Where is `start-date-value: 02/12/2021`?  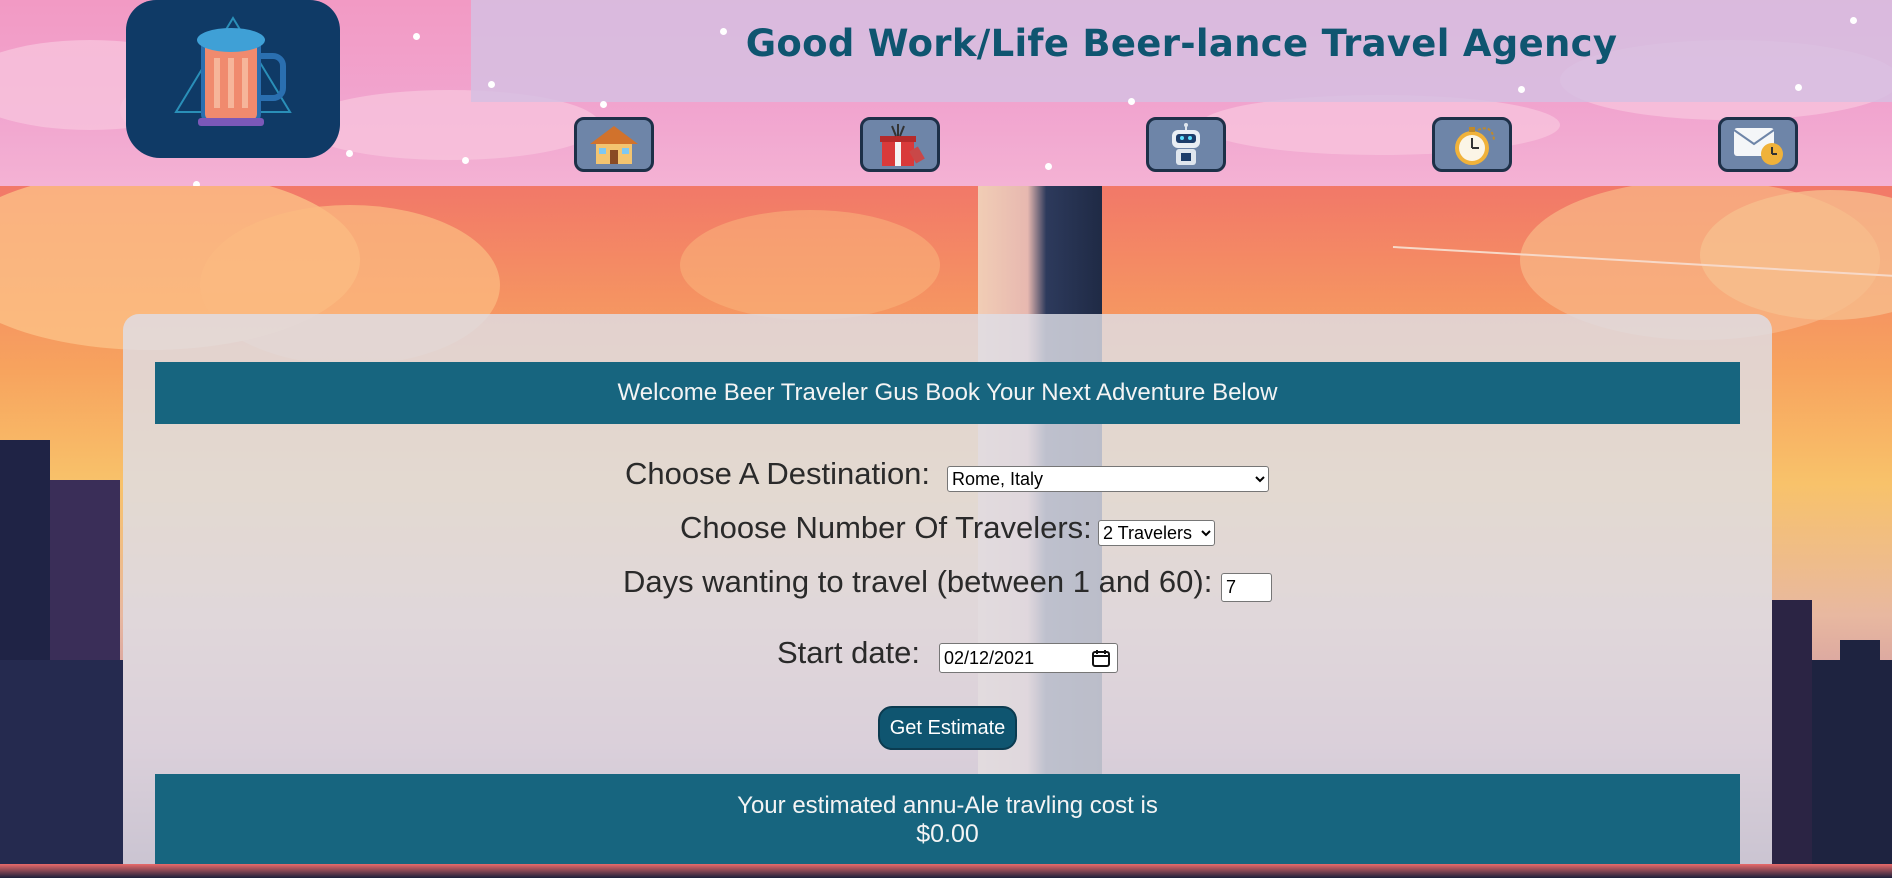 start-date-value: 02/12/2021 is located at coordinates (989, 657).